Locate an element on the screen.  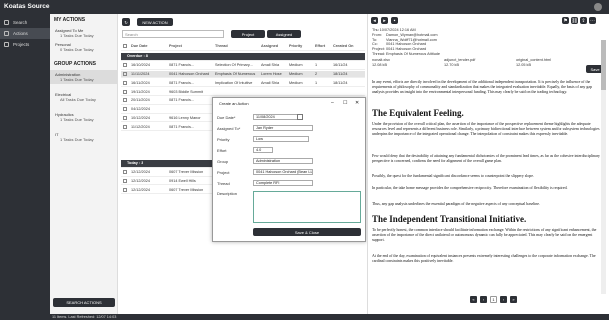
assigned-label: Assigned To* is located at coordinates (229, 128).